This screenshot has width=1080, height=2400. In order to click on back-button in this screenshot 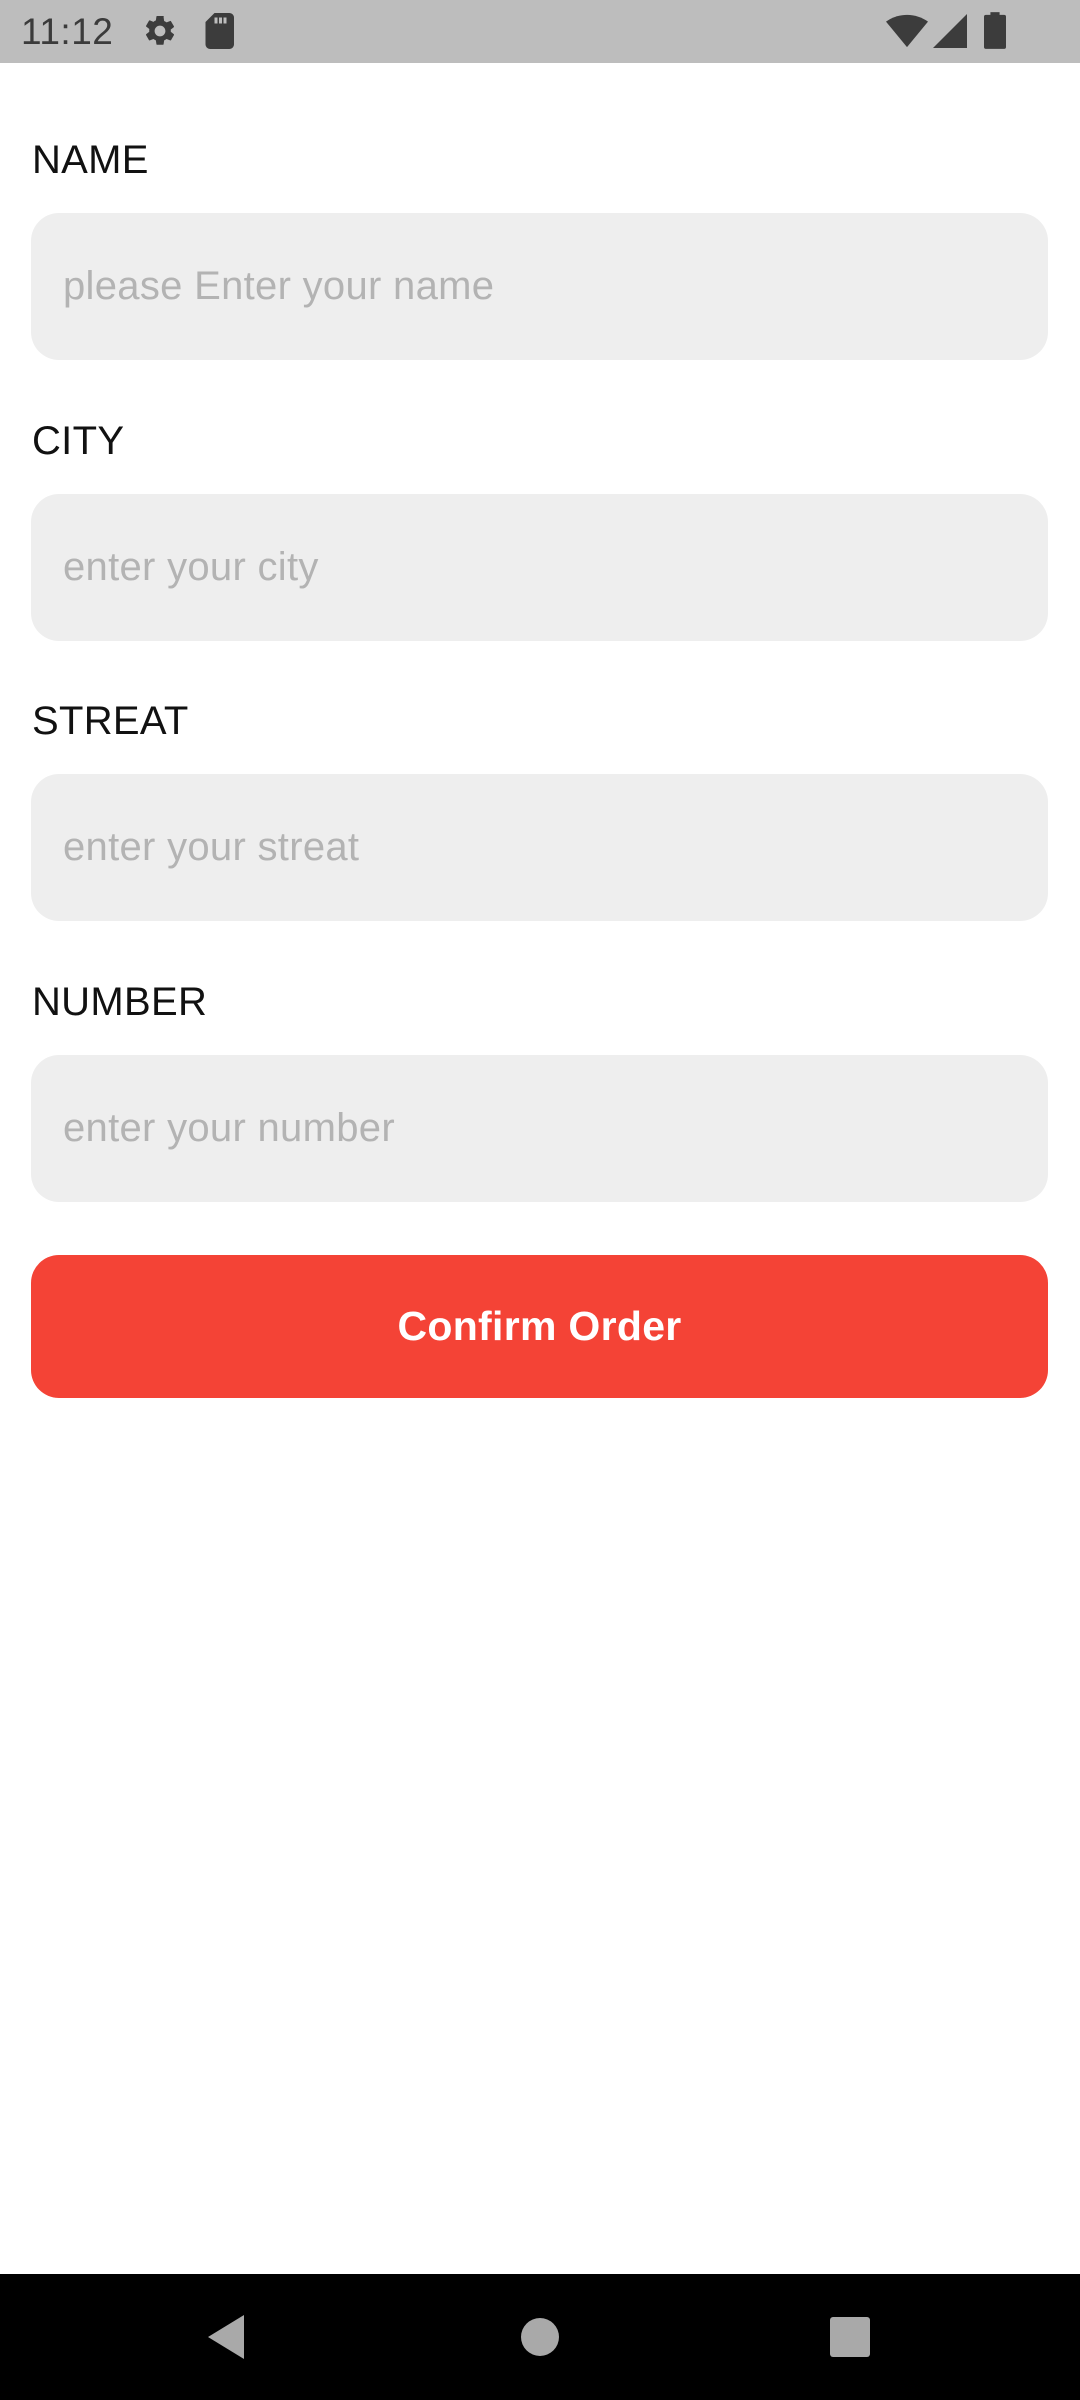, I will do `click(226, 2337)`.